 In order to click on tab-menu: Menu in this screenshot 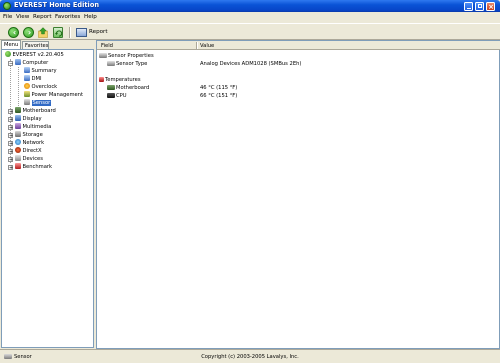, I will do `click(11, 44)`.